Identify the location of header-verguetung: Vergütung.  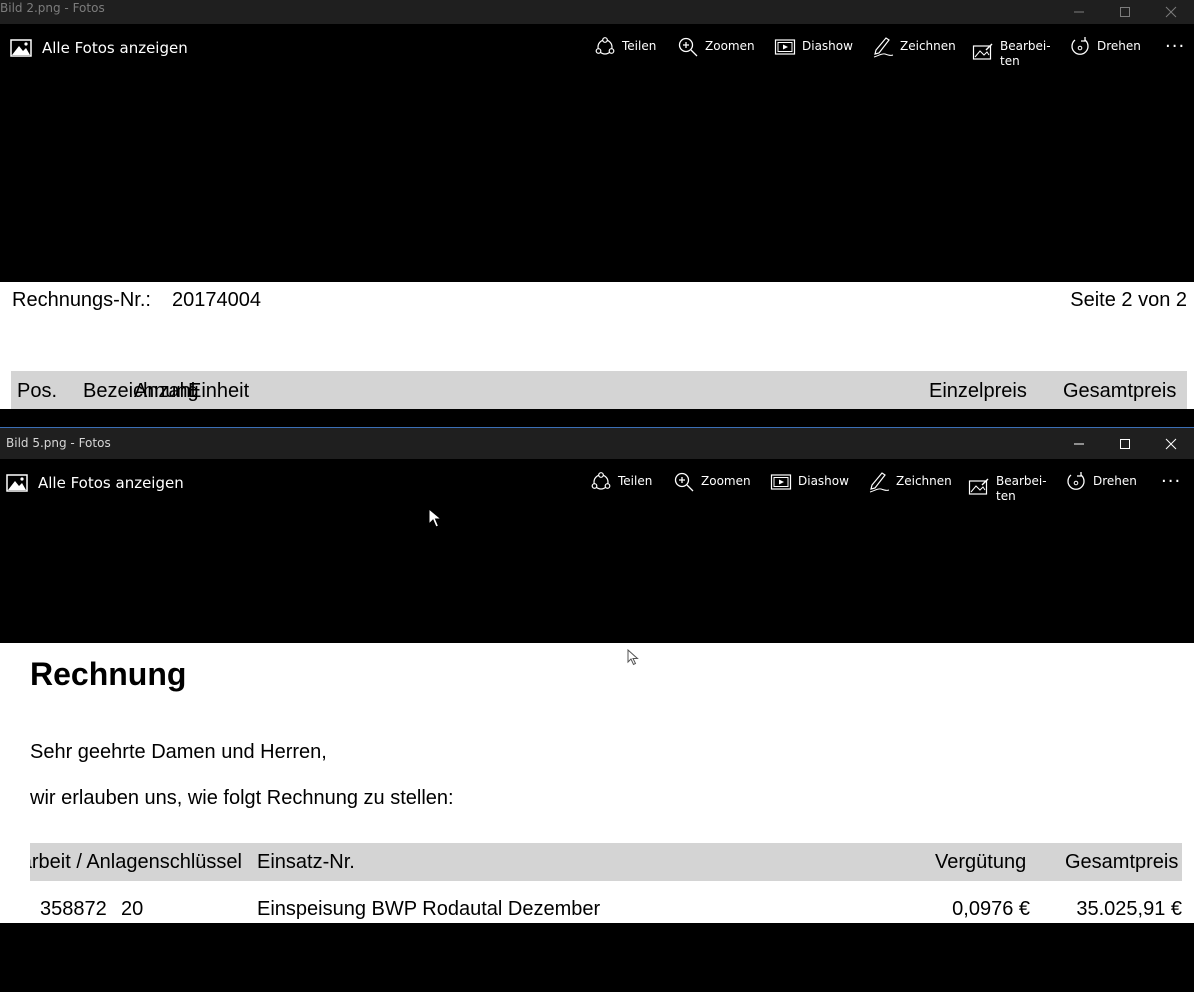
(981, 862).